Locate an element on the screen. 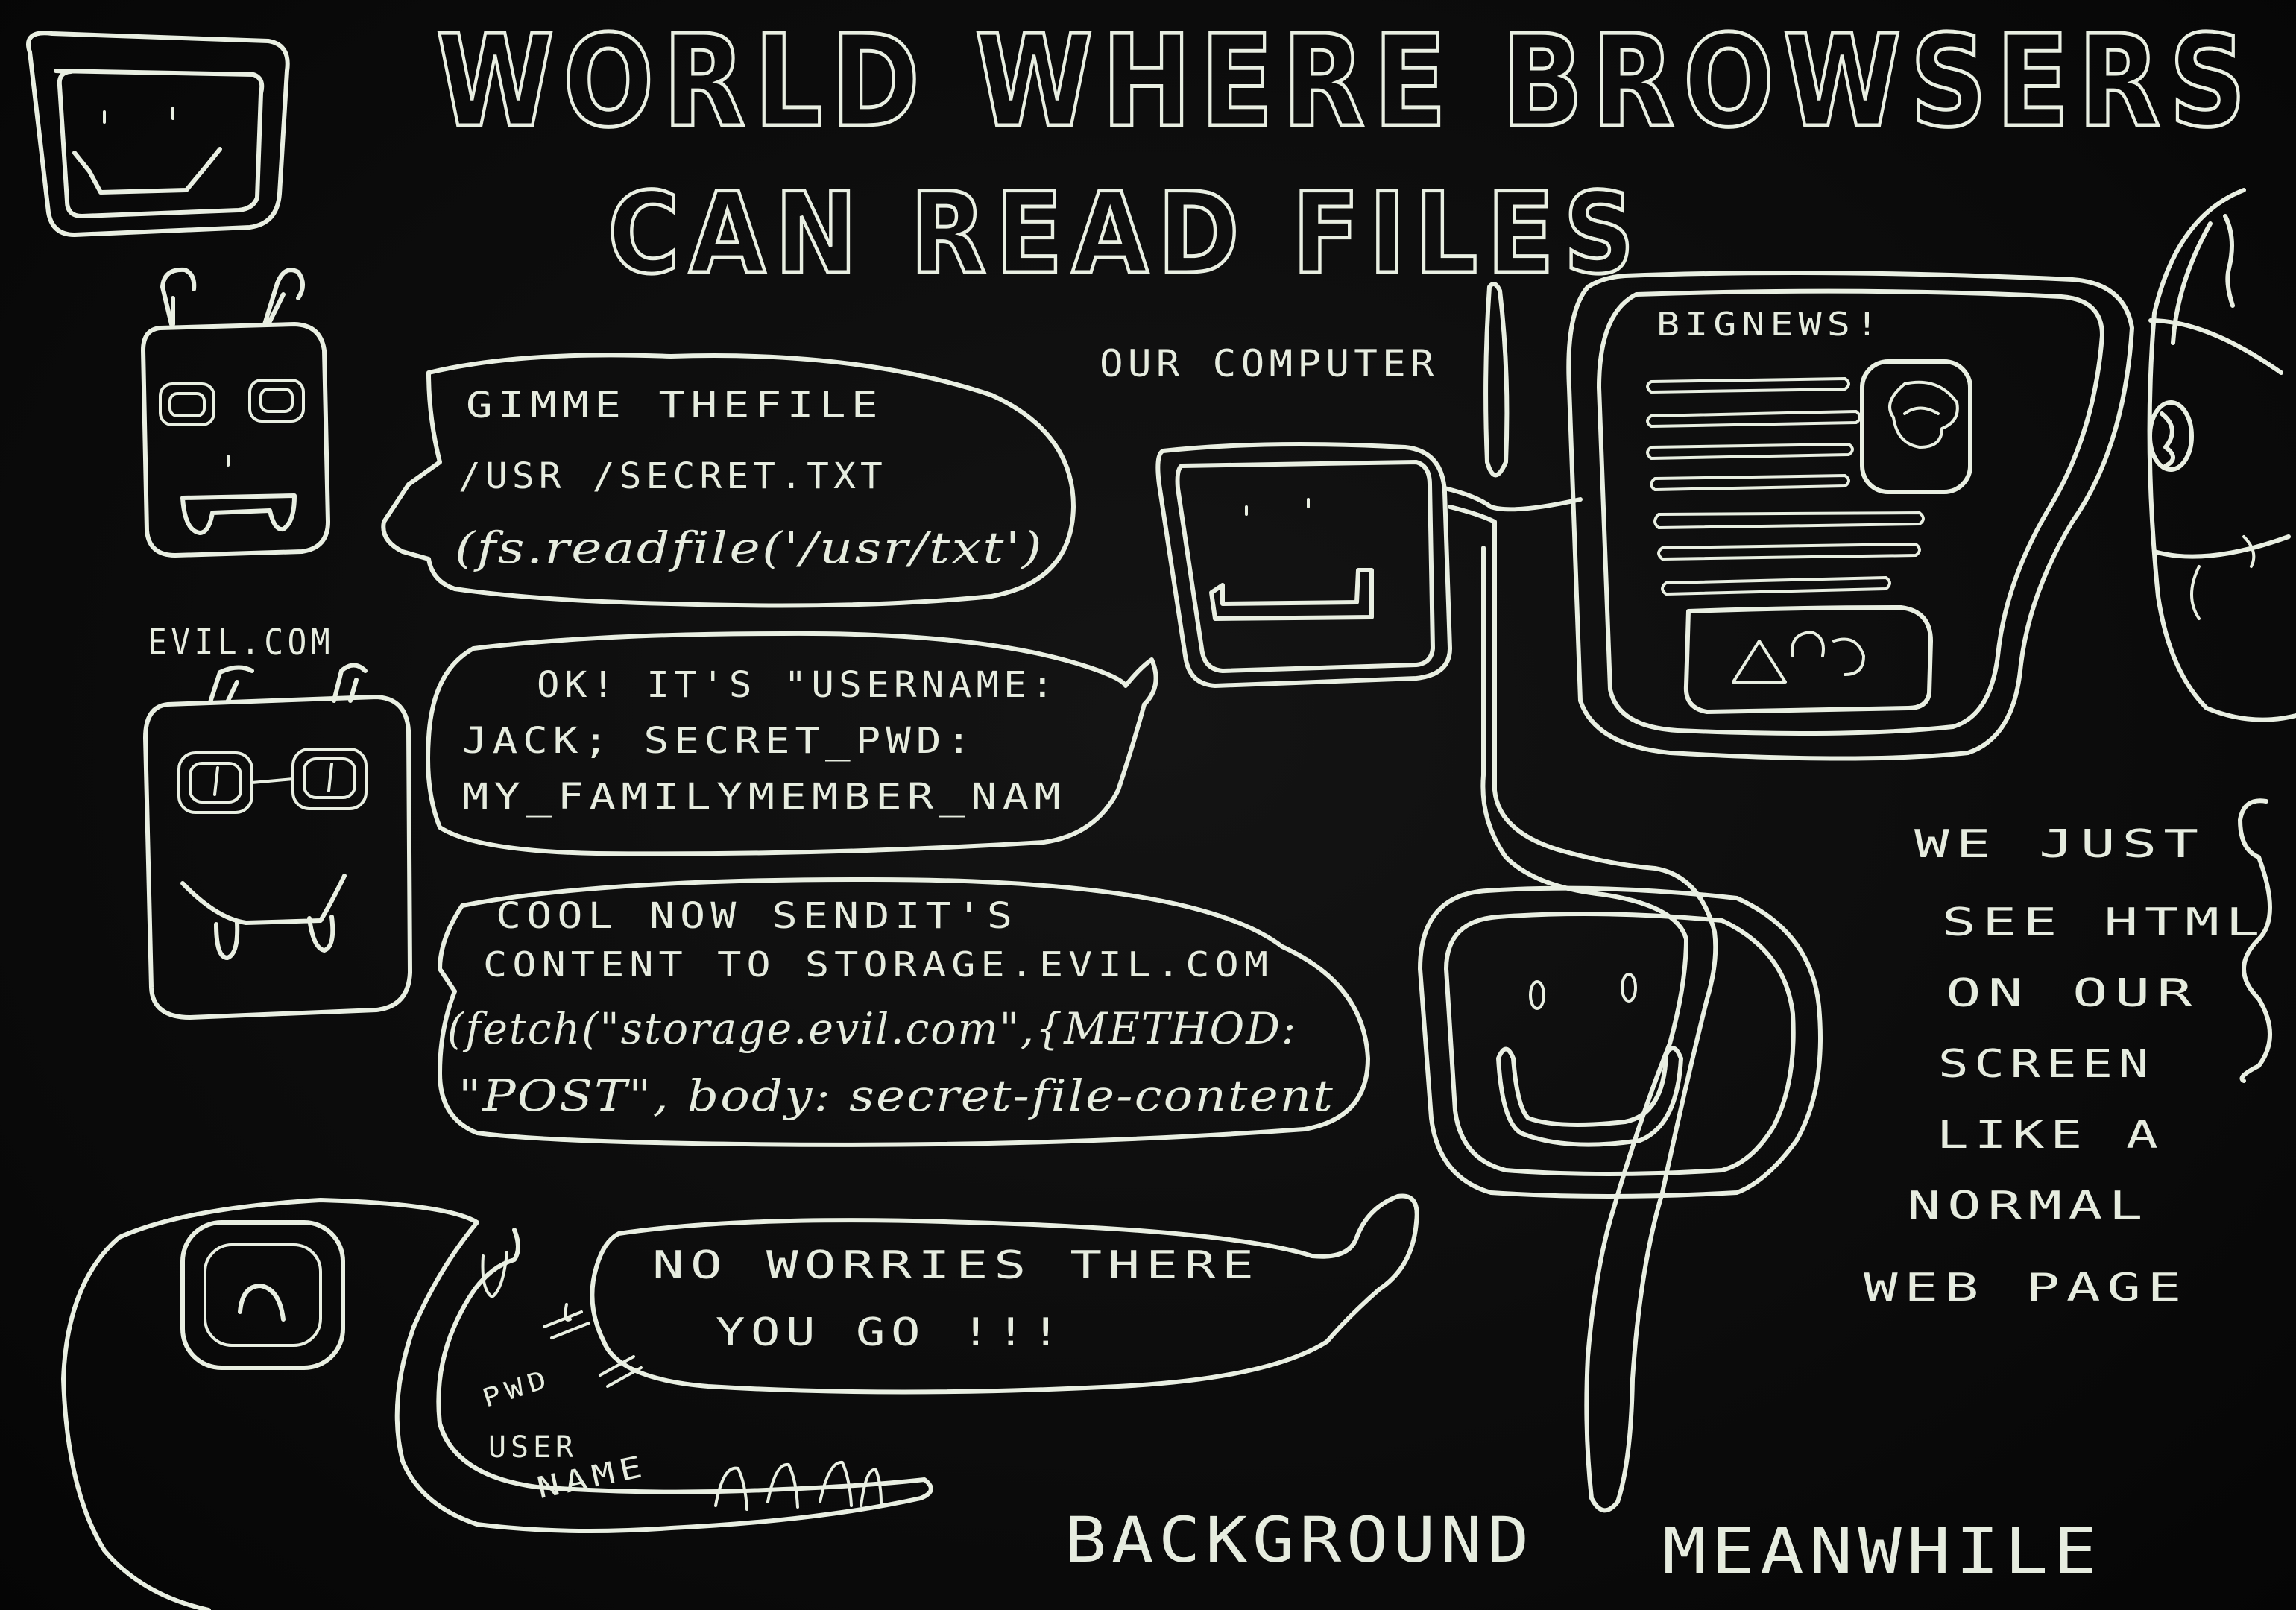  ok-line-1: OK! IT'S "USERNAME: is located at coordinates (798, 685).